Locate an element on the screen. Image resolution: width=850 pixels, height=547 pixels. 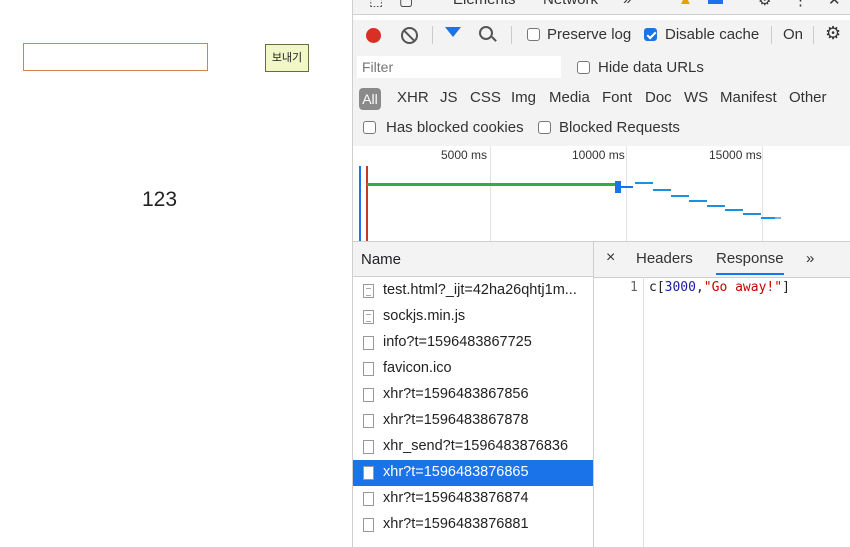
warning-icon: ▲ is located at coordinates (685, 4).